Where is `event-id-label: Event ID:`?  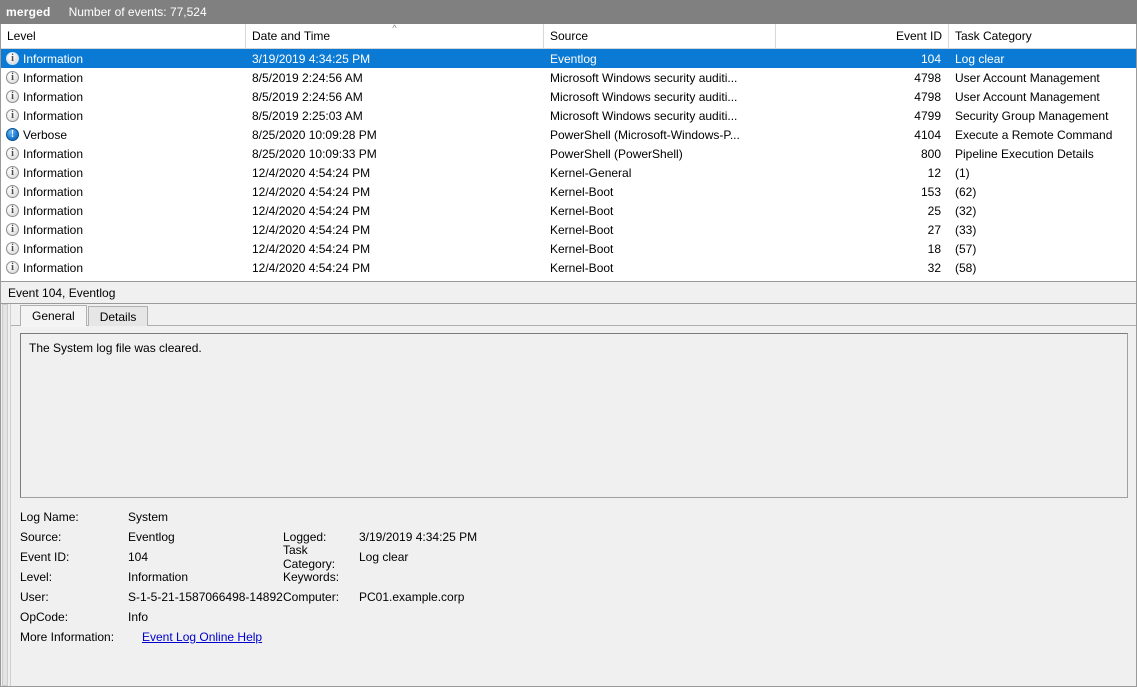
event-id-label: Event ID: is located at coordinates (45, 557).